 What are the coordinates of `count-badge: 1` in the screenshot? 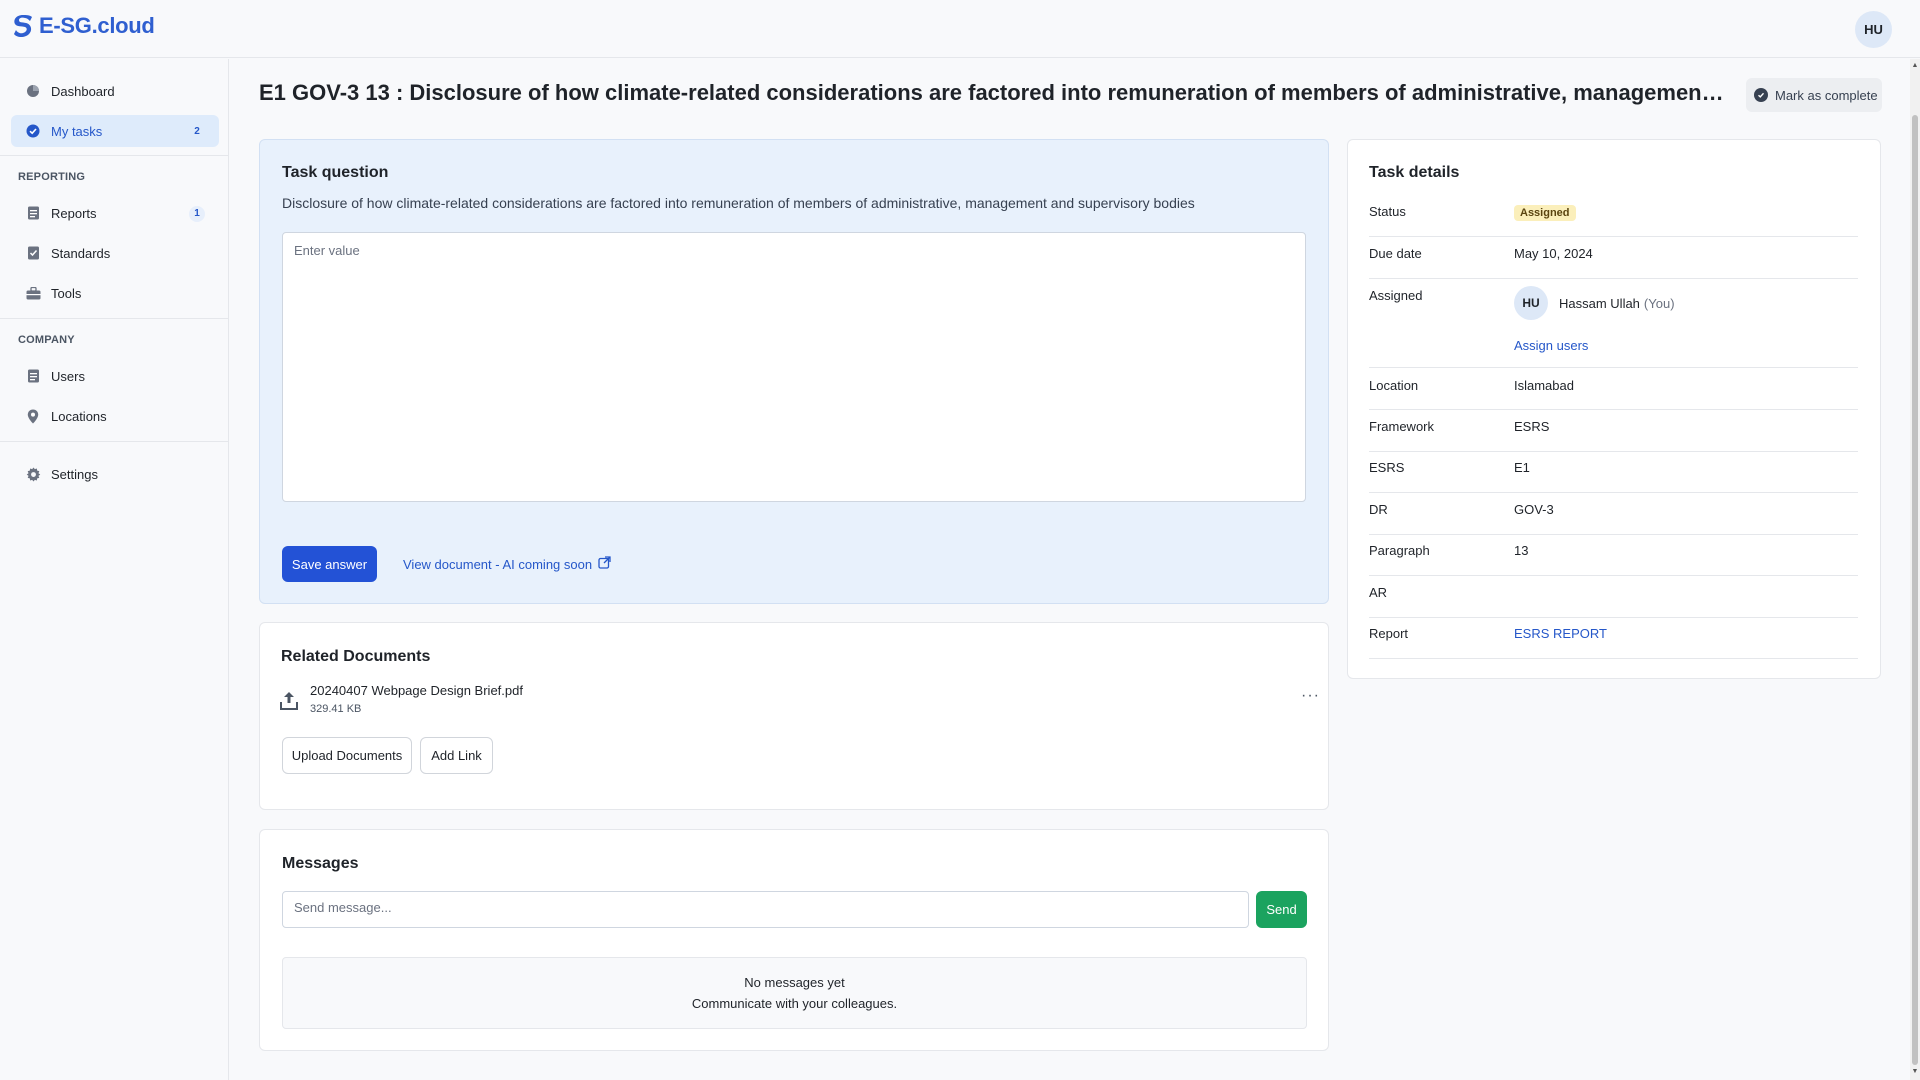 It's located at (197, 214).